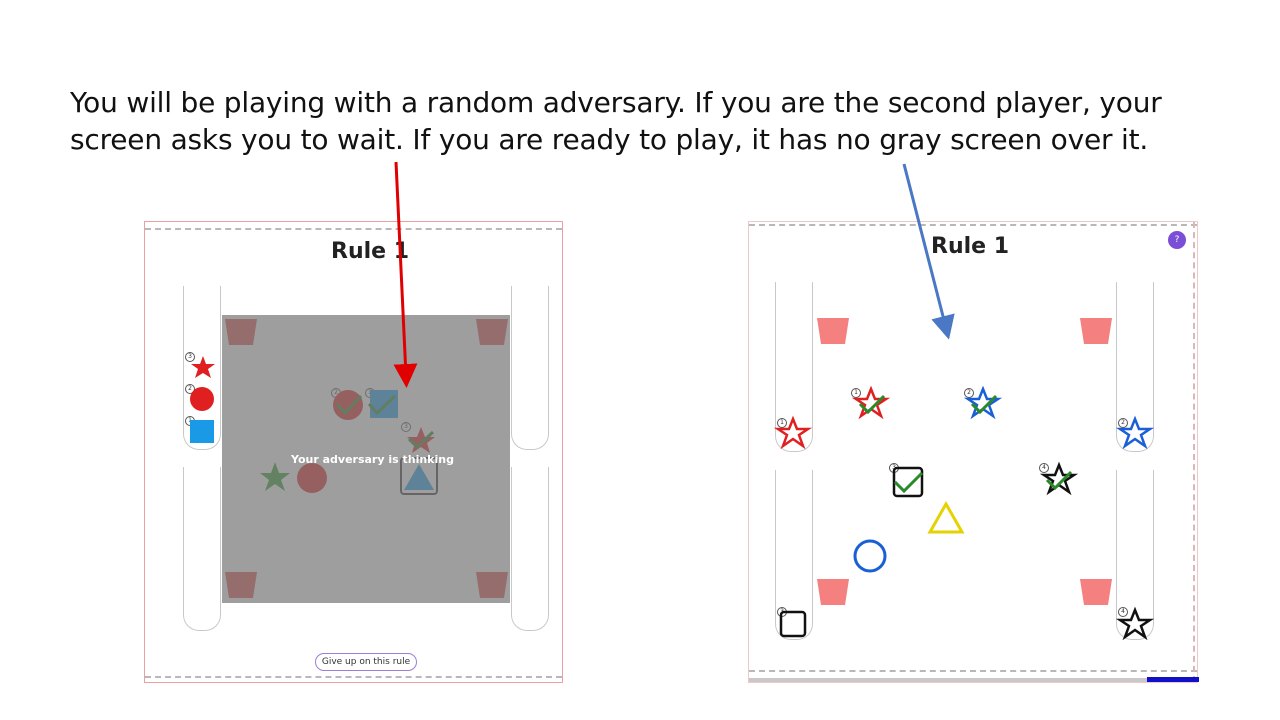 Image resolution: width=1280 pixels, height=720 pixels. Describe the element at coordinates (928, 251) in the screenshot. I see `blue-arrow` at that location.